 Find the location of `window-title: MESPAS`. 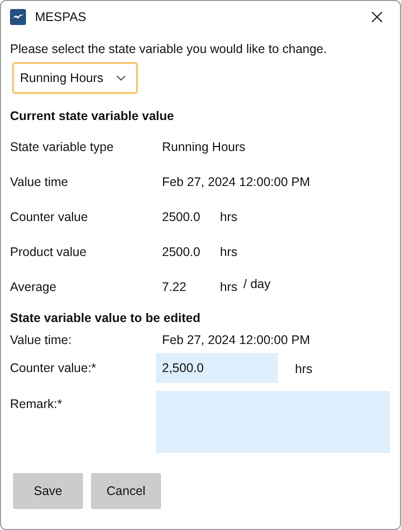

window-title: MESPAS is located at coordinates (61, 17).